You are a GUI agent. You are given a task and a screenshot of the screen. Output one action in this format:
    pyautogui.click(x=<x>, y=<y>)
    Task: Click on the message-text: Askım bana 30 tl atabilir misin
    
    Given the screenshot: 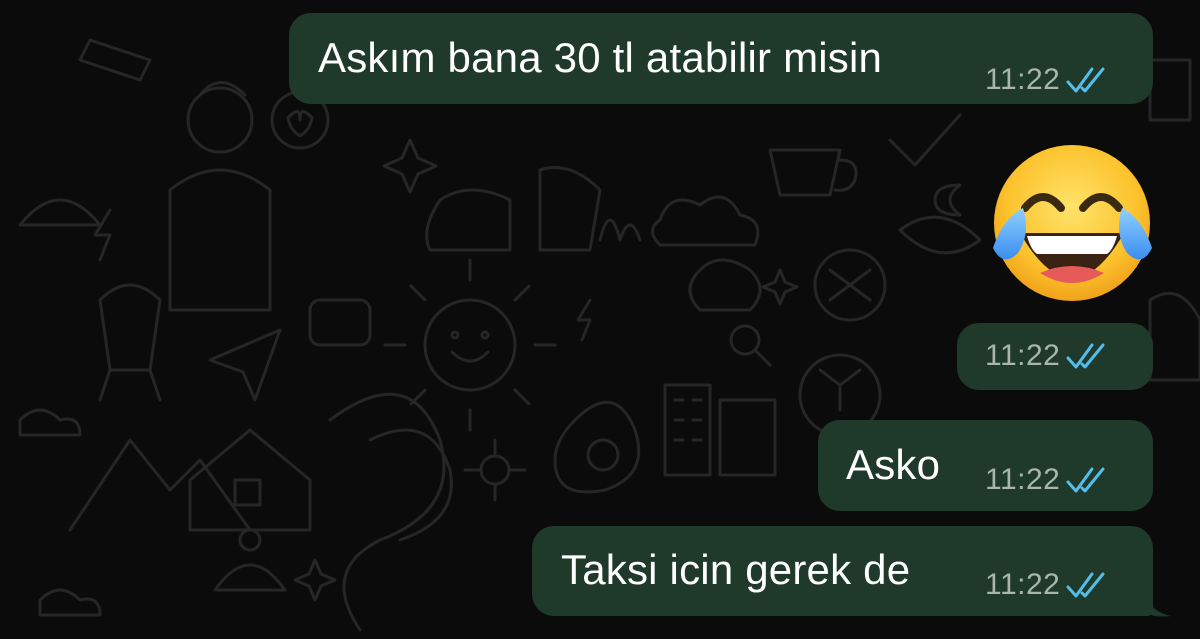 What is the action you would take?
    pyautogui.click(x=600, y=57)
    